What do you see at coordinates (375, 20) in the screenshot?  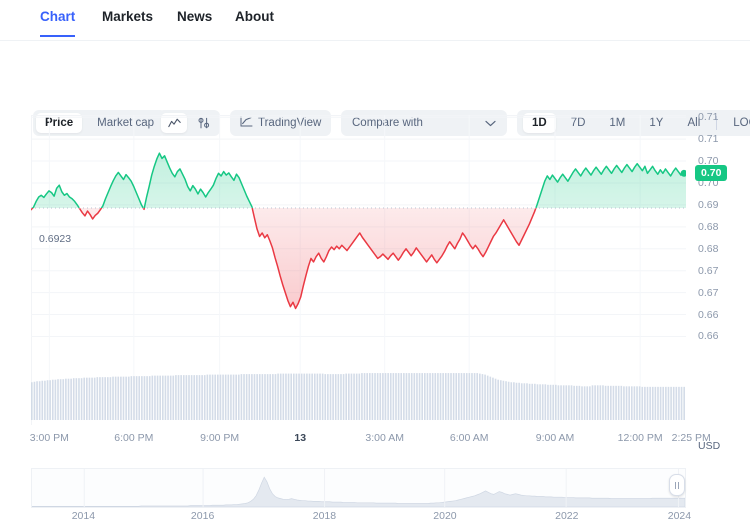 I see `main-tabbar: Chart Markets News About` at bounding box center [375, 20].